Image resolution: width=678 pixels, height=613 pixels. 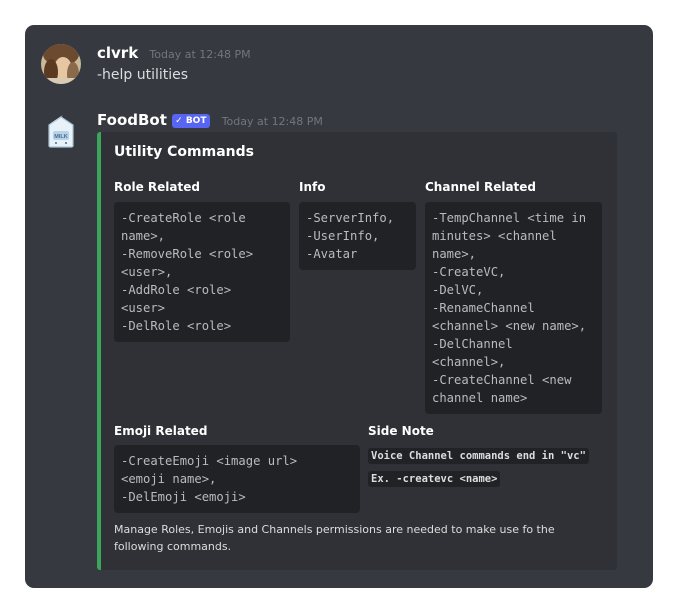 What do you see at coordinates (157, 187) in the screenshot?
I see `field-name-role: Role Related` at bounding box center [157, 187].